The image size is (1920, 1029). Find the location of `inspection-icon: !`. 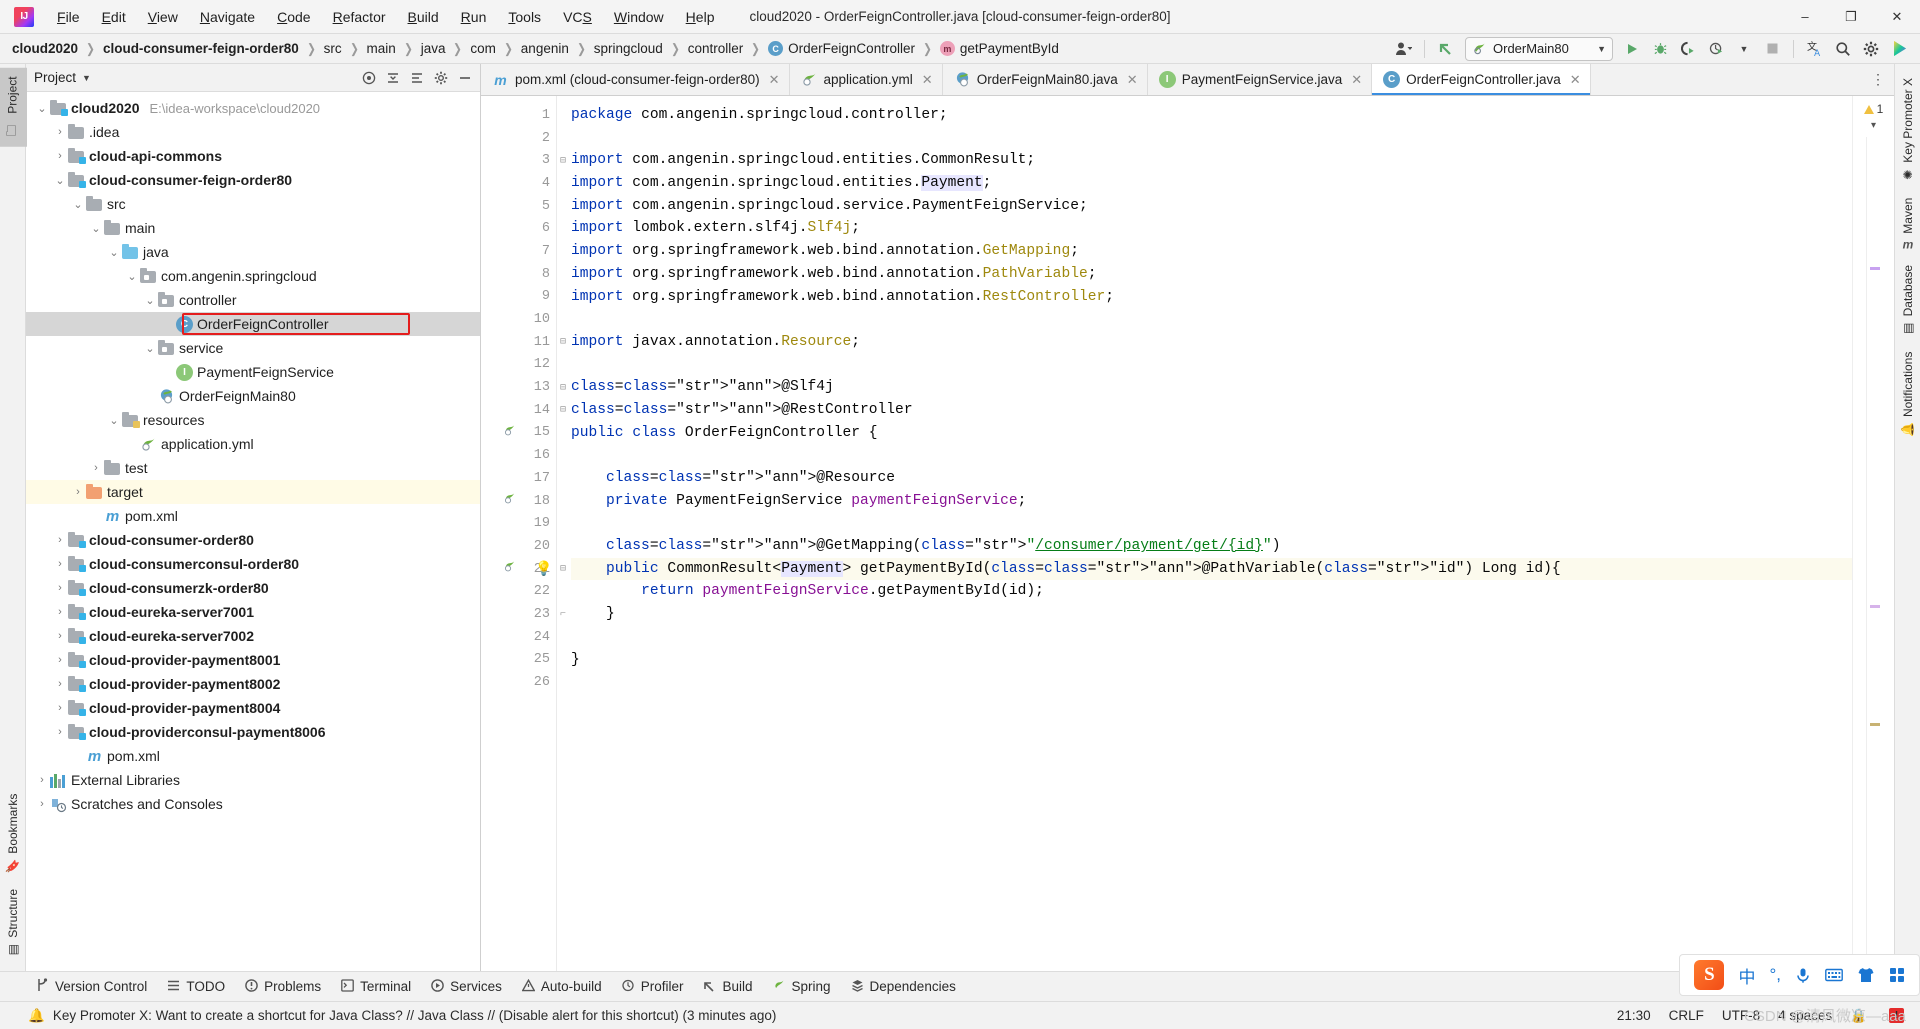

inspection-icon: ! is located at coordinates (1896, 1015).